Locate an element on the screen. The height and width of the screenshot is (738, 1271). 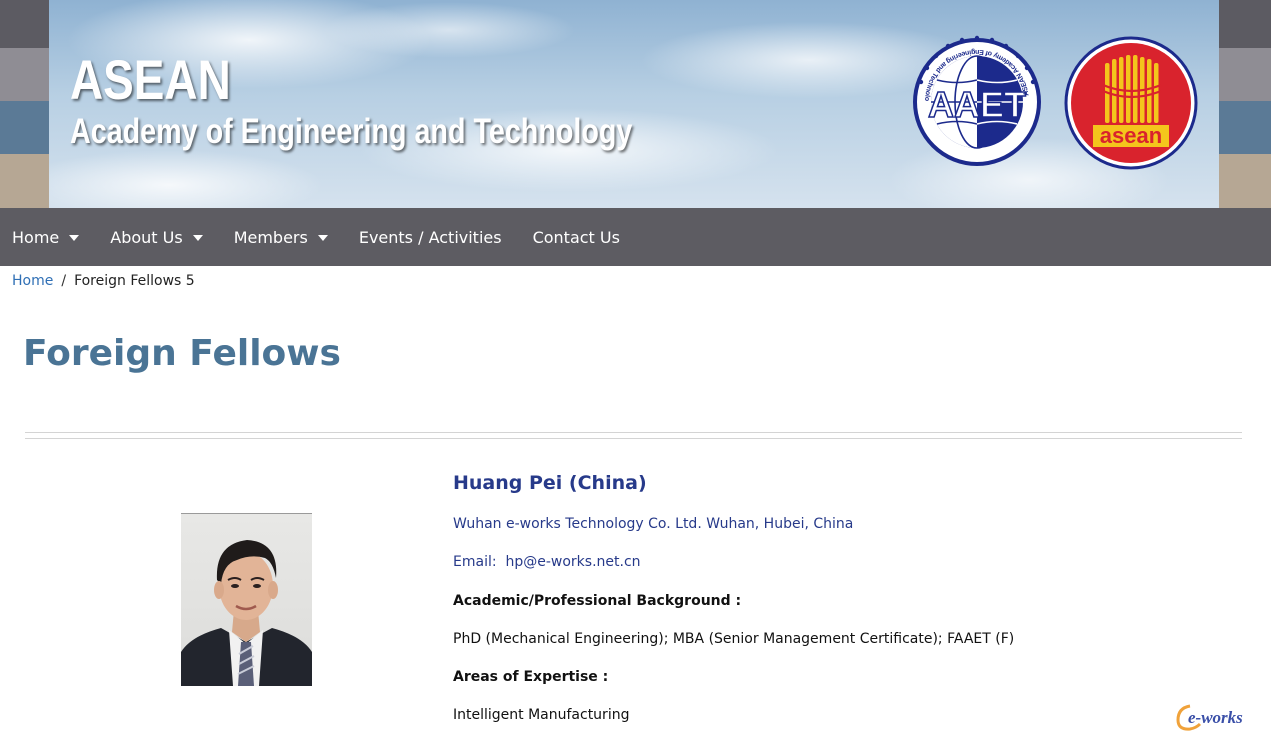
fellow-email-row: Email: hp@e-works.net.cn is located at coordinates (547, 562).